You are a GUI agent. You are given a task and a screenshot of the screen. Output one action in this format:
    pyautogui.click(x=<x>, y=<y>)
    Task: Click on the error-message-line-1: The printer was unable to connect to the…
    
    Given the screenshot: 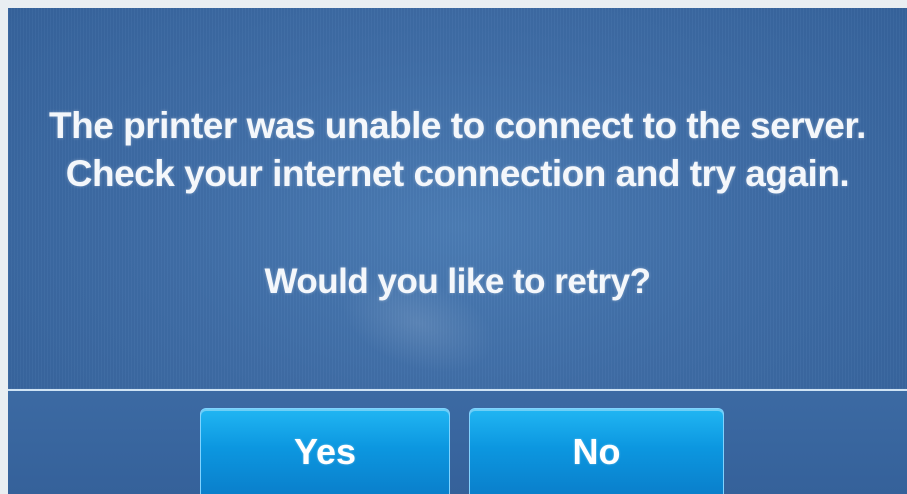 What is the action you would take?
    pyautogui.click(x=457, y=125)
    